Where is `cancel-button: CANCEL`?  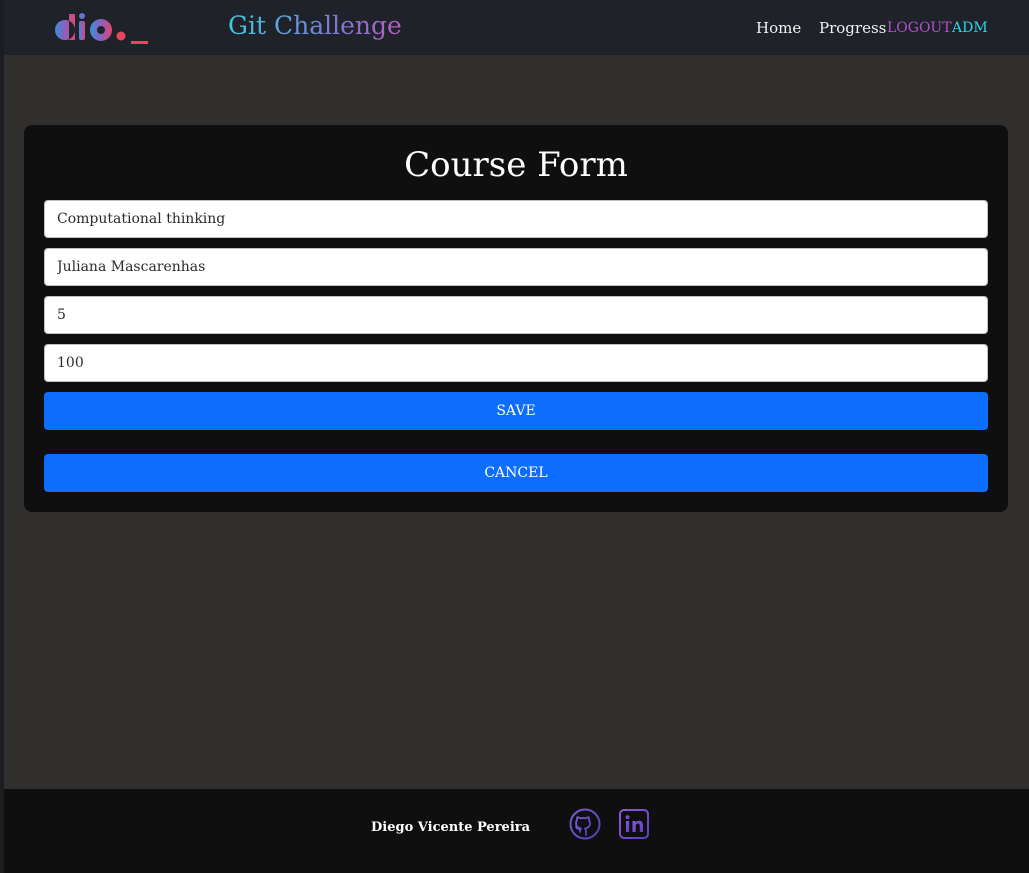
cancel-button: CANCEL is located at coordinates (516, 473).